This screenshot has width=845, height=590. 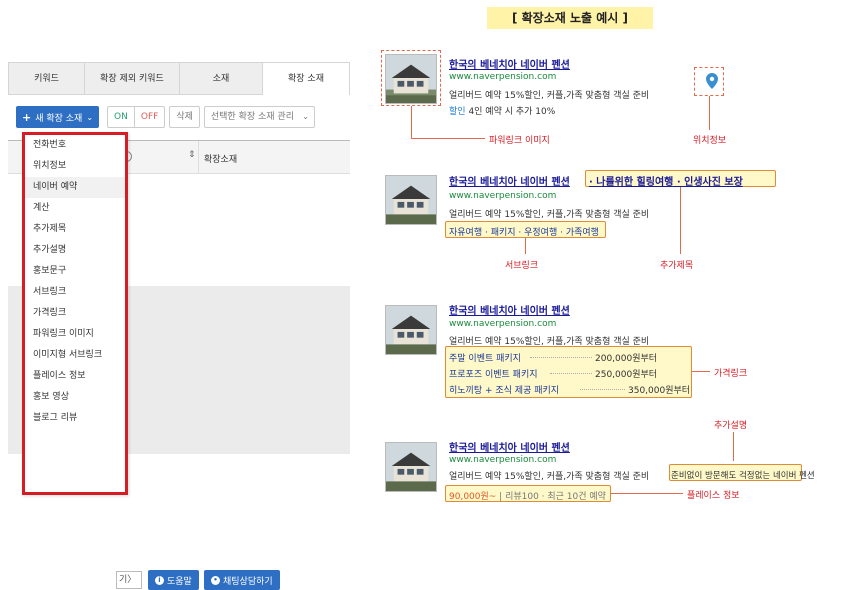 I want to click on price-row-value-1: 200,000원부터, so click(x=626, y=359).